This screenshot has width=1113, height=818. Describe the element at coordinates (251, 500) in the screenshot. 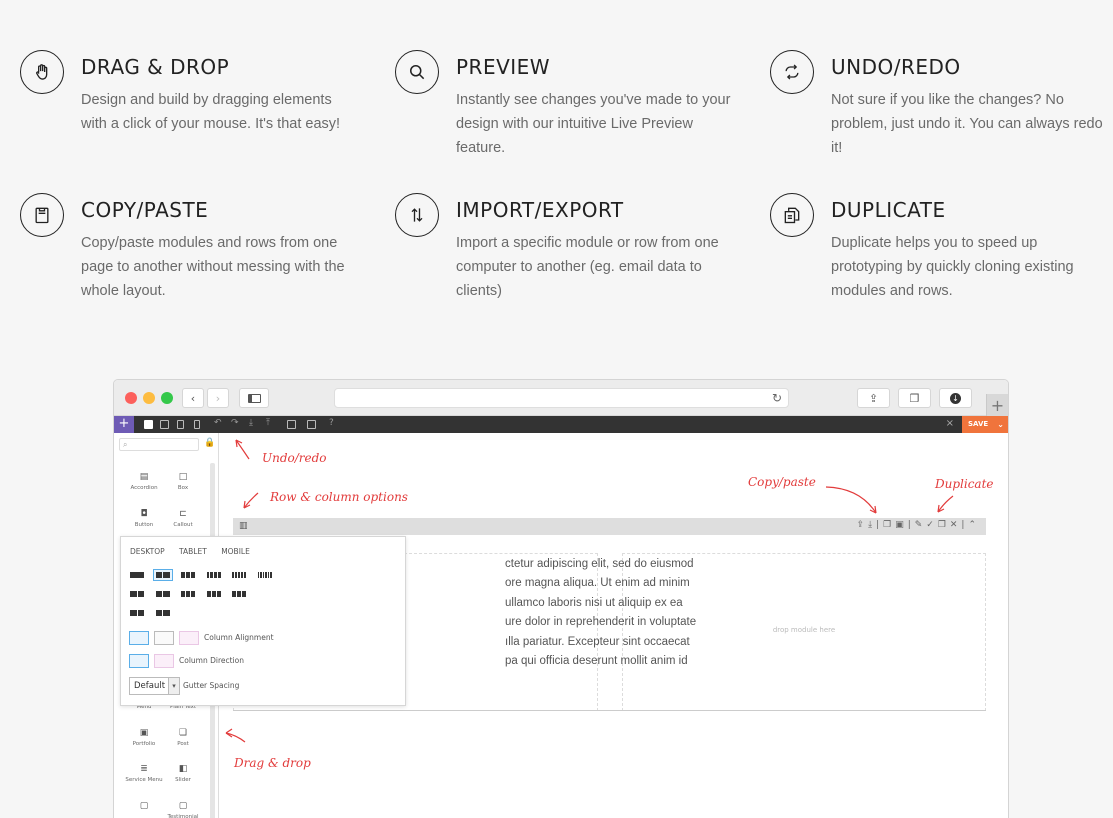

I see `arrow-row` at that location.